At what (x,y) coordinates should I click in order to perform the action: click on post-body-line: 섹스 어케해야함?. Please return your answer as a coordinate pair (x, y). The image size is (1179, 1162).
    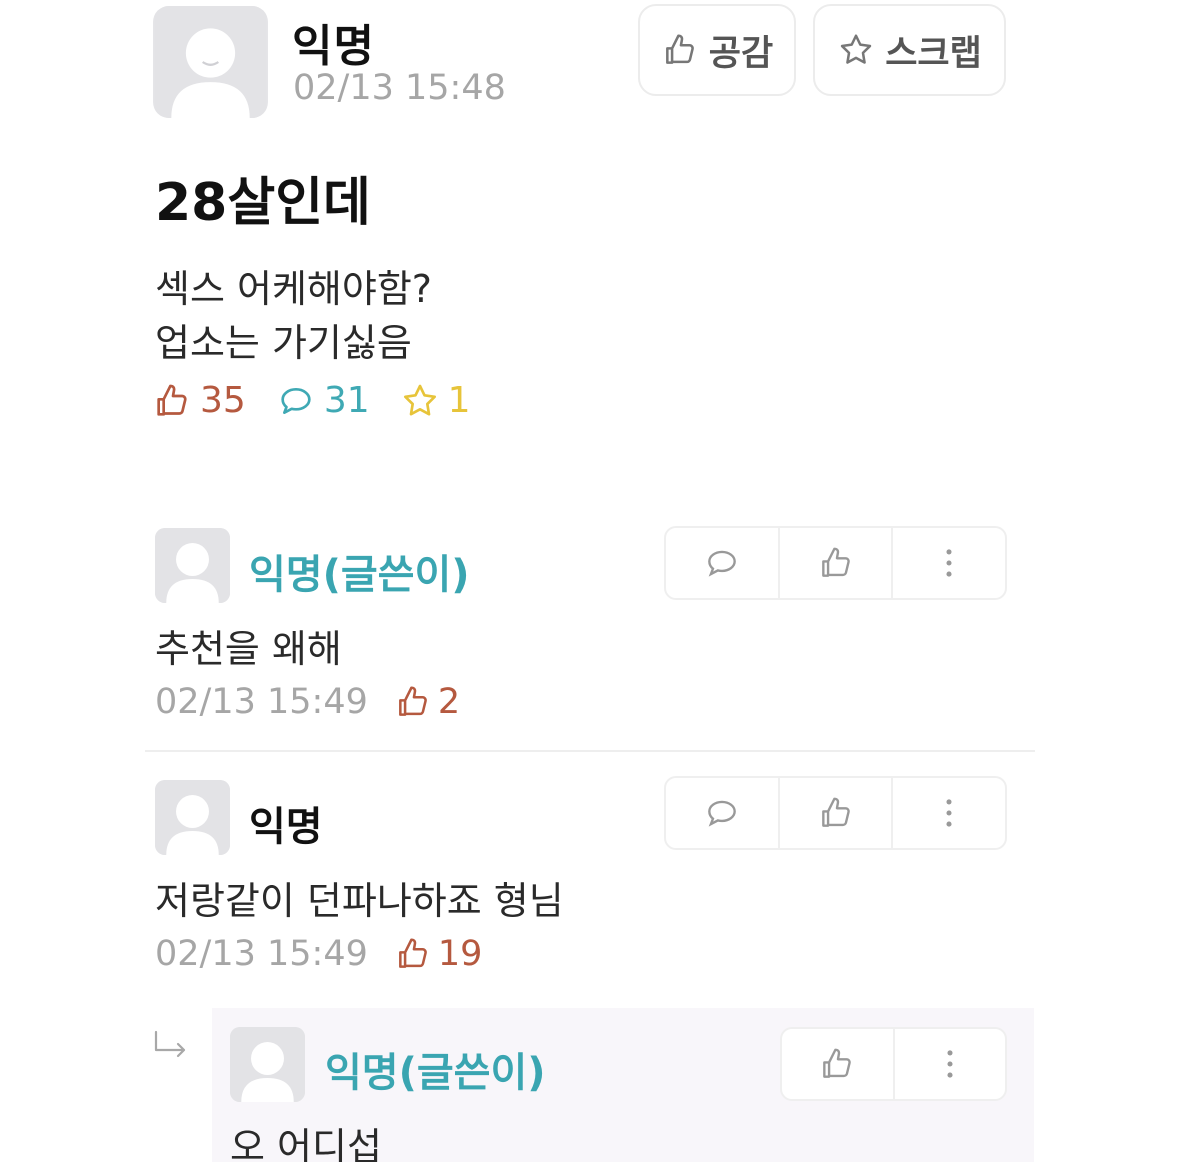
    Looking at the image, I should click on (293, 289).